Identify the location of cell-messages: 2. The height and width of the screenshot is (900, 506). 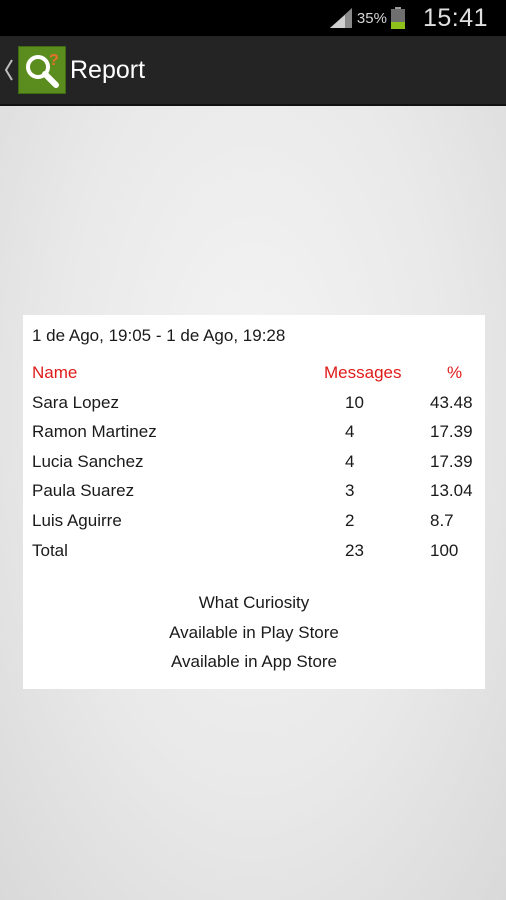
(350, 520).